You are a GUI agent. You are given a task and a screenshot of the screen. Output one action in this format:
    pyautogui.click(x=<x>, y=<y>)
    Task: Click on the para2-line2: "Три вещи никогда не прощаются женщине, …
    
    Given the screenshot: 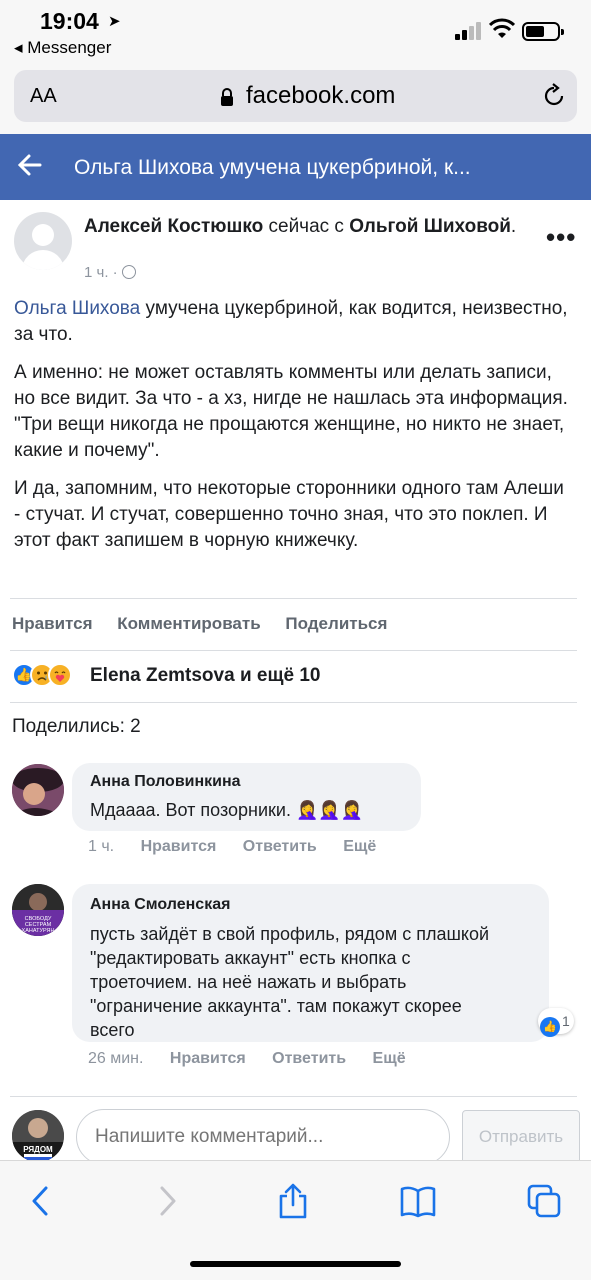 What is the action you would take?
    pyautogui.click(x=289, y=437)
    